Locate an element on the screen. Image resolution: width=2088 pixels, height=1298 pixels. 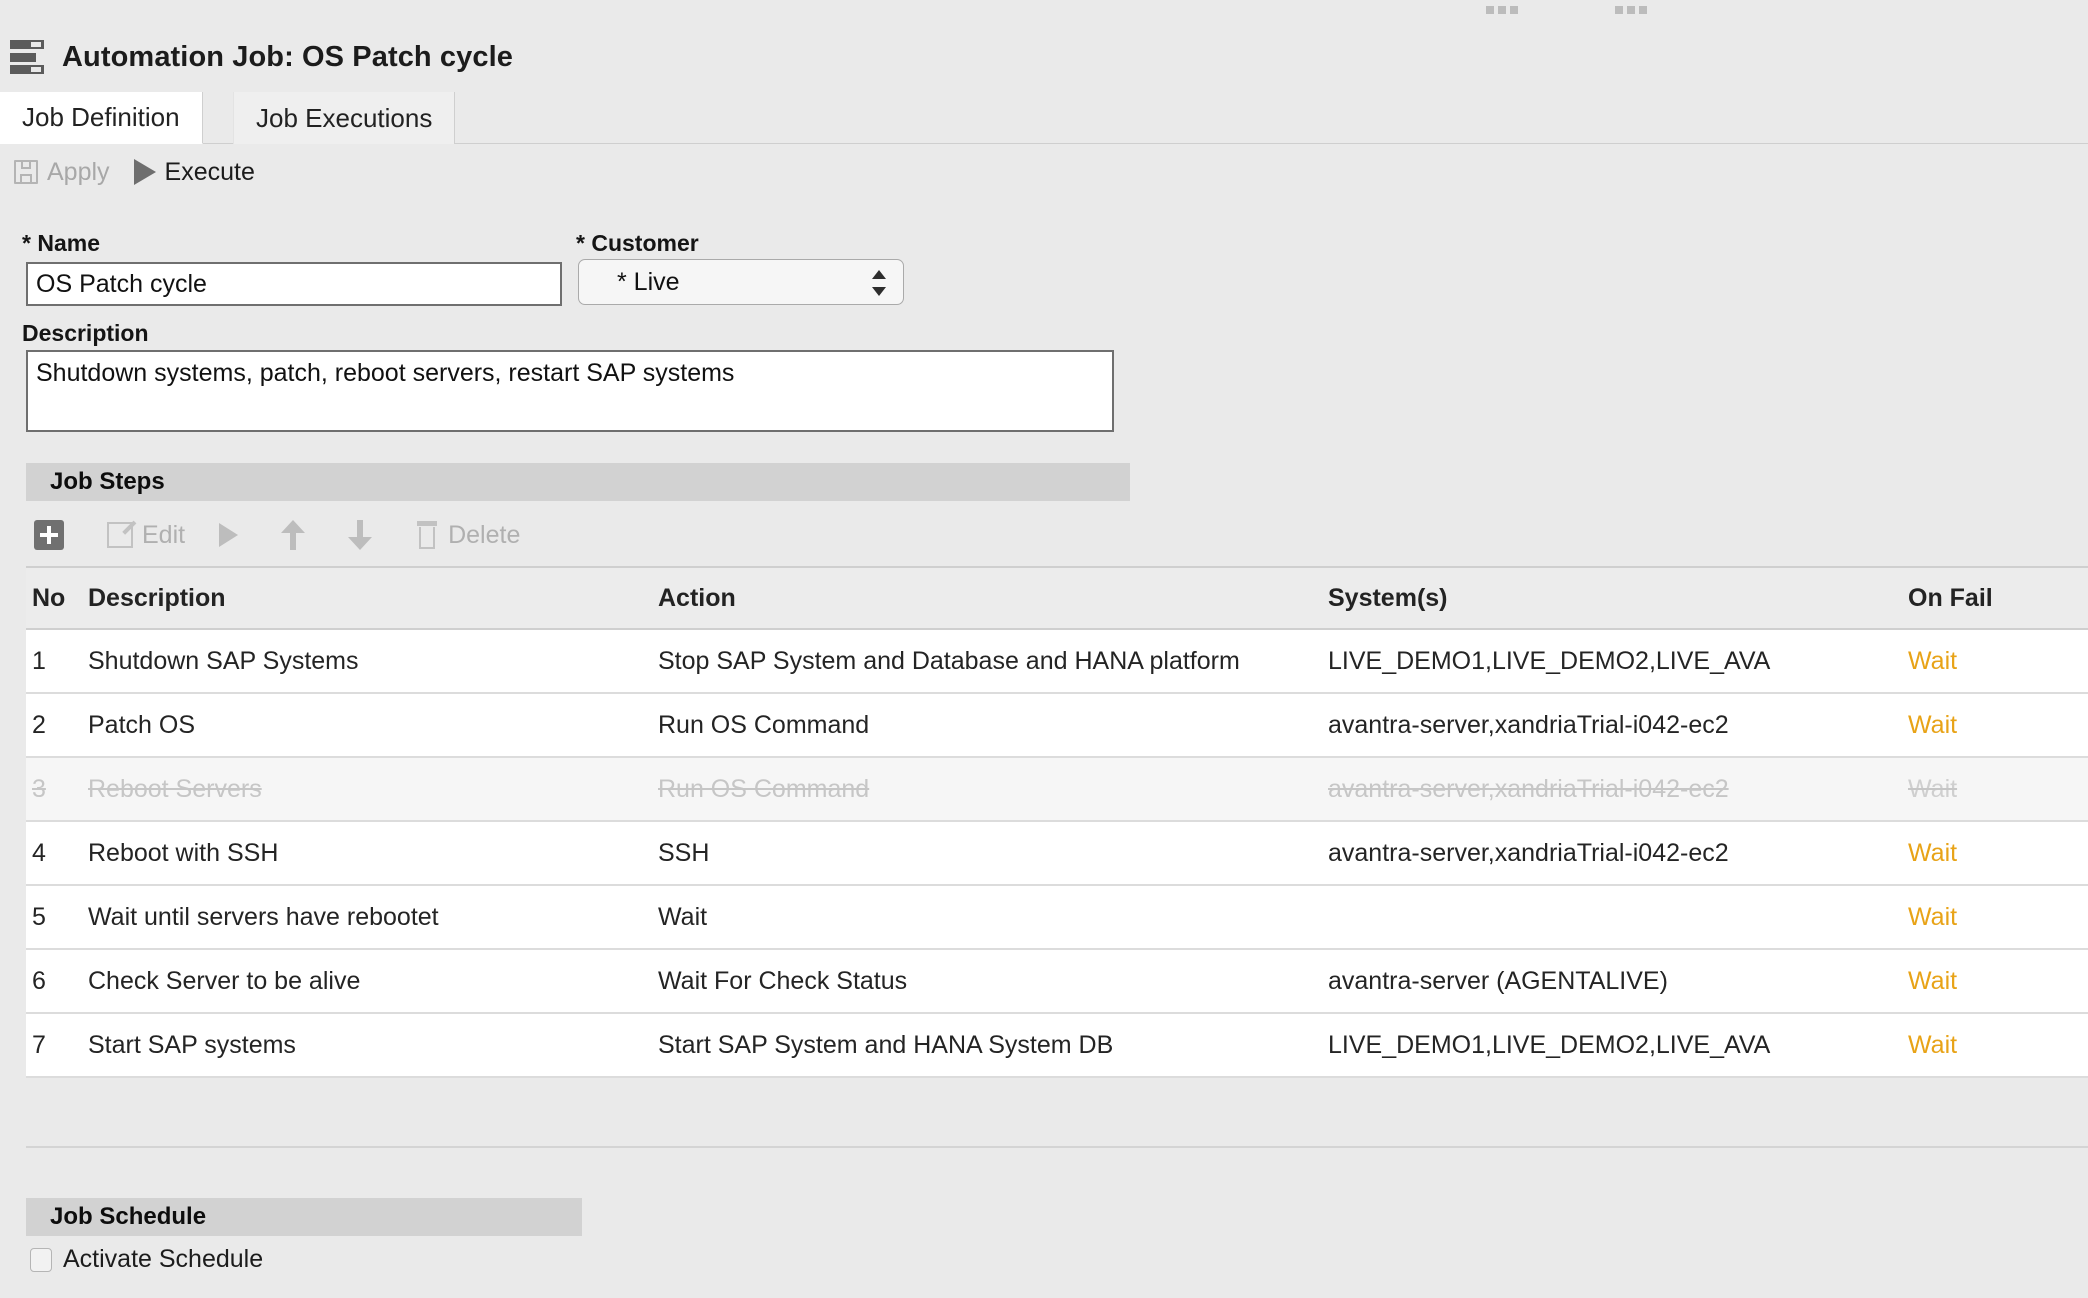
activate-schedule-label: Activate Schedule is located at coordinates (163, 1259).